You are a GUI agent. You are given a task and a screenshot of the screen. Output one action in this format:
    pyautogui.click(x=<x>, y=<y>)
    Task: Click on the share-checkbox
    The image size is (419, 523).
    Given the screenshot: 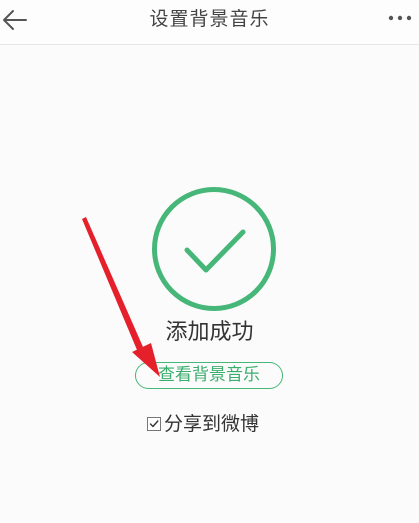 What is the action you would take?
    pyautogui.click(x=154, y=424)
    